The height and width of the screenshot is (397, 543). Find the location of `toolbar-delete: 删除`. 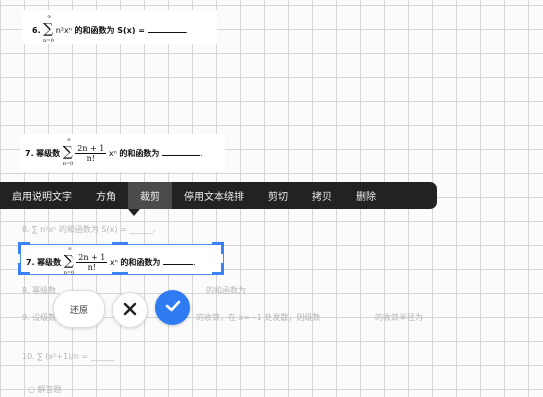

toolbar-delete: 删除 is located at coordinates (366, 195).